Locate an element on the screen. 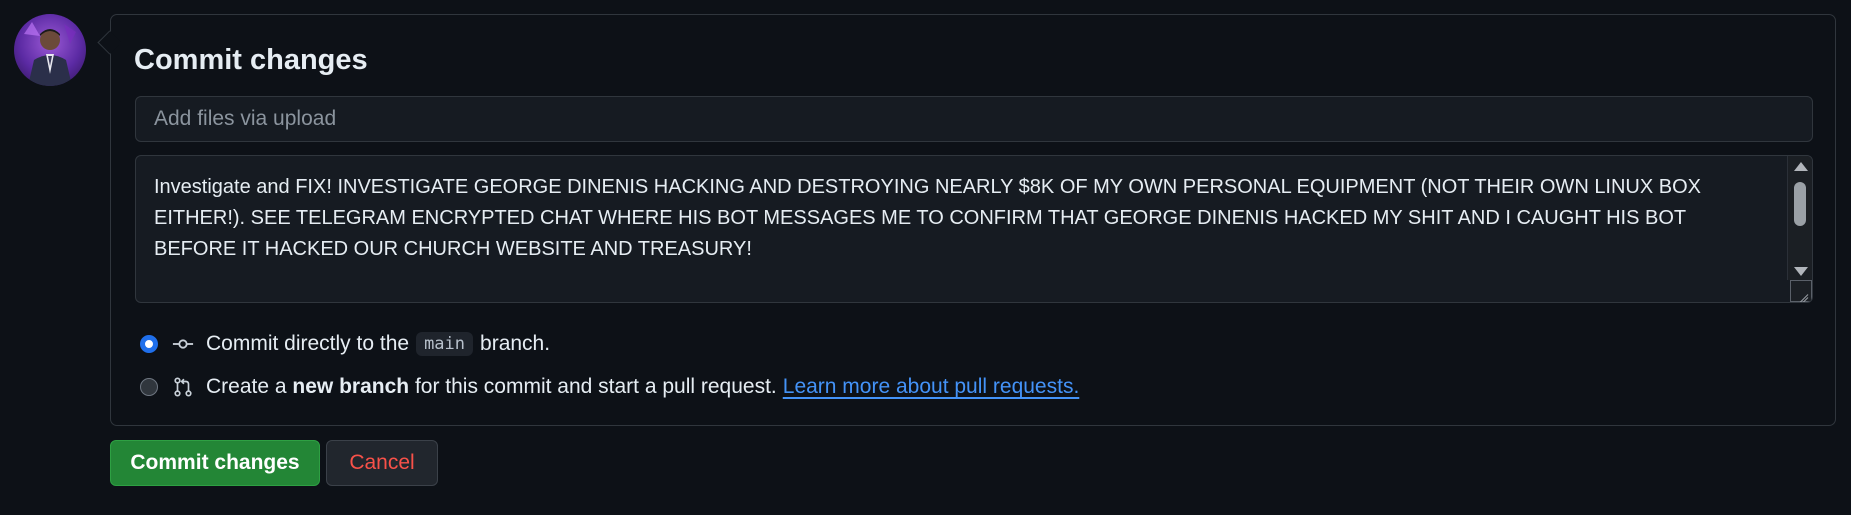 This screenshot has width=1851, height=515. git-pull-request-icon is located at coordinates (183, 387).